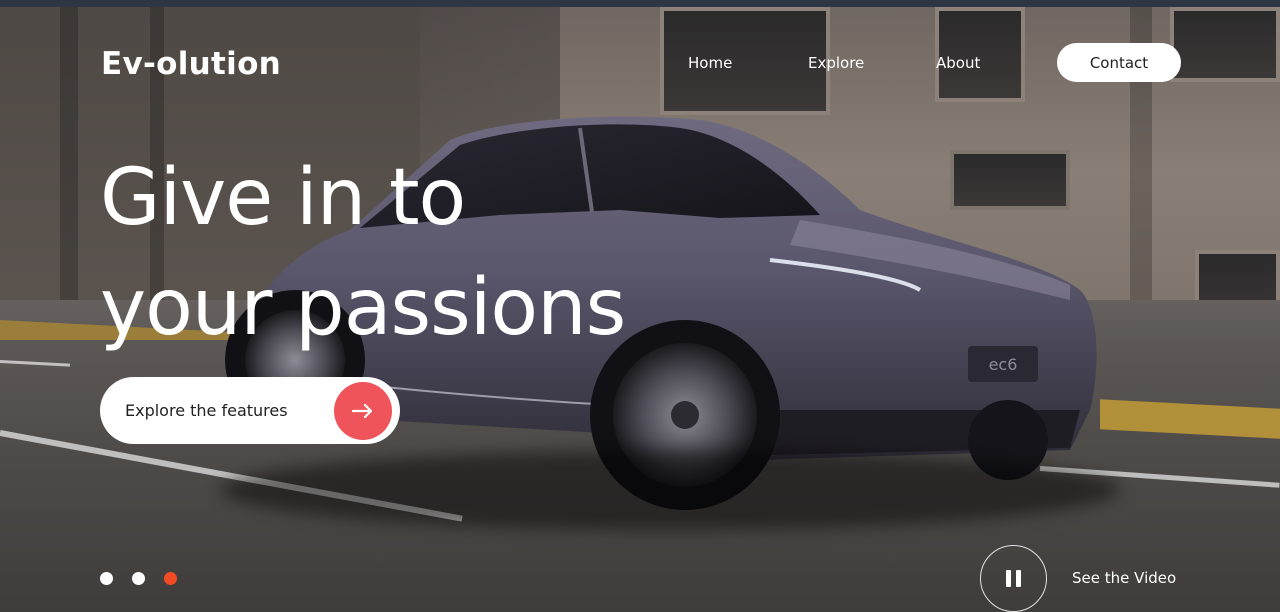  What do you see at coordinates (640, 3) in the screenshot?
I see `top-bar` at bounding box center [640, 3].